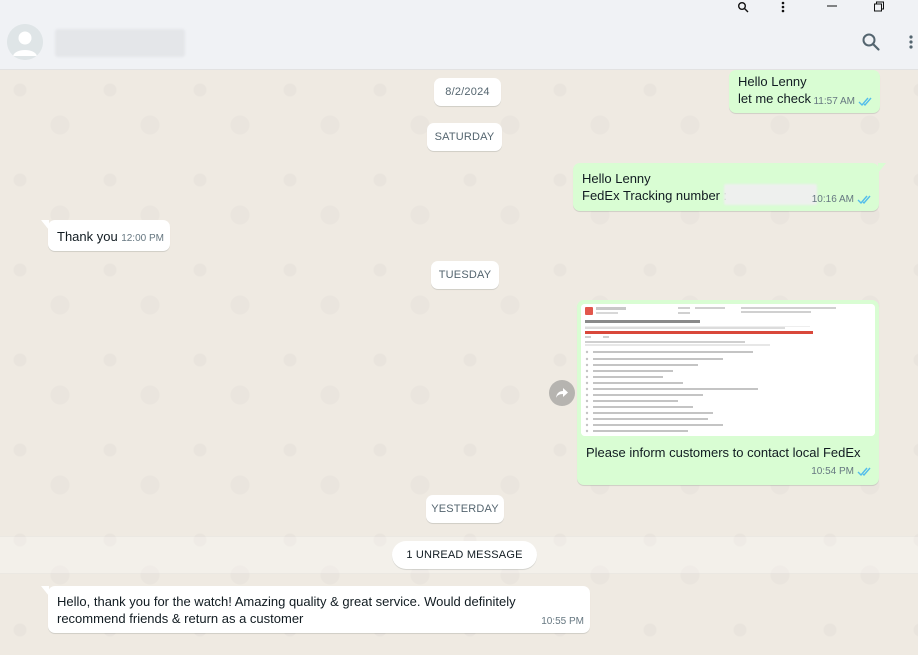 This screenshot has width=918, height=655. I want to click on message-time: 10:54 PM, so click(832, 471).